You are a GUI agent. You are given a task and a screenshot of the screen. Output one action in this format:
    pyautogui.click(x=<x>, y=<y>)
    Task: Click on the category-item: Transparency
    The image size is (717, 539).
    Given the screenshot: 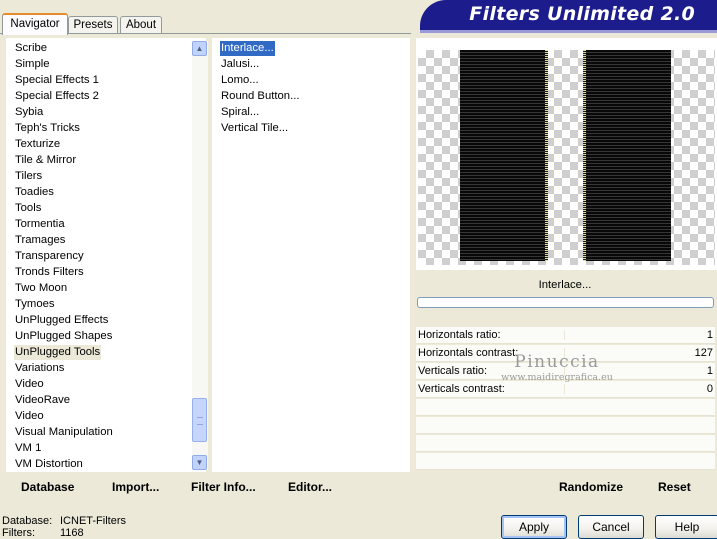 What is the action you would take?
    pyautogui.click(x=49, y=256)
    